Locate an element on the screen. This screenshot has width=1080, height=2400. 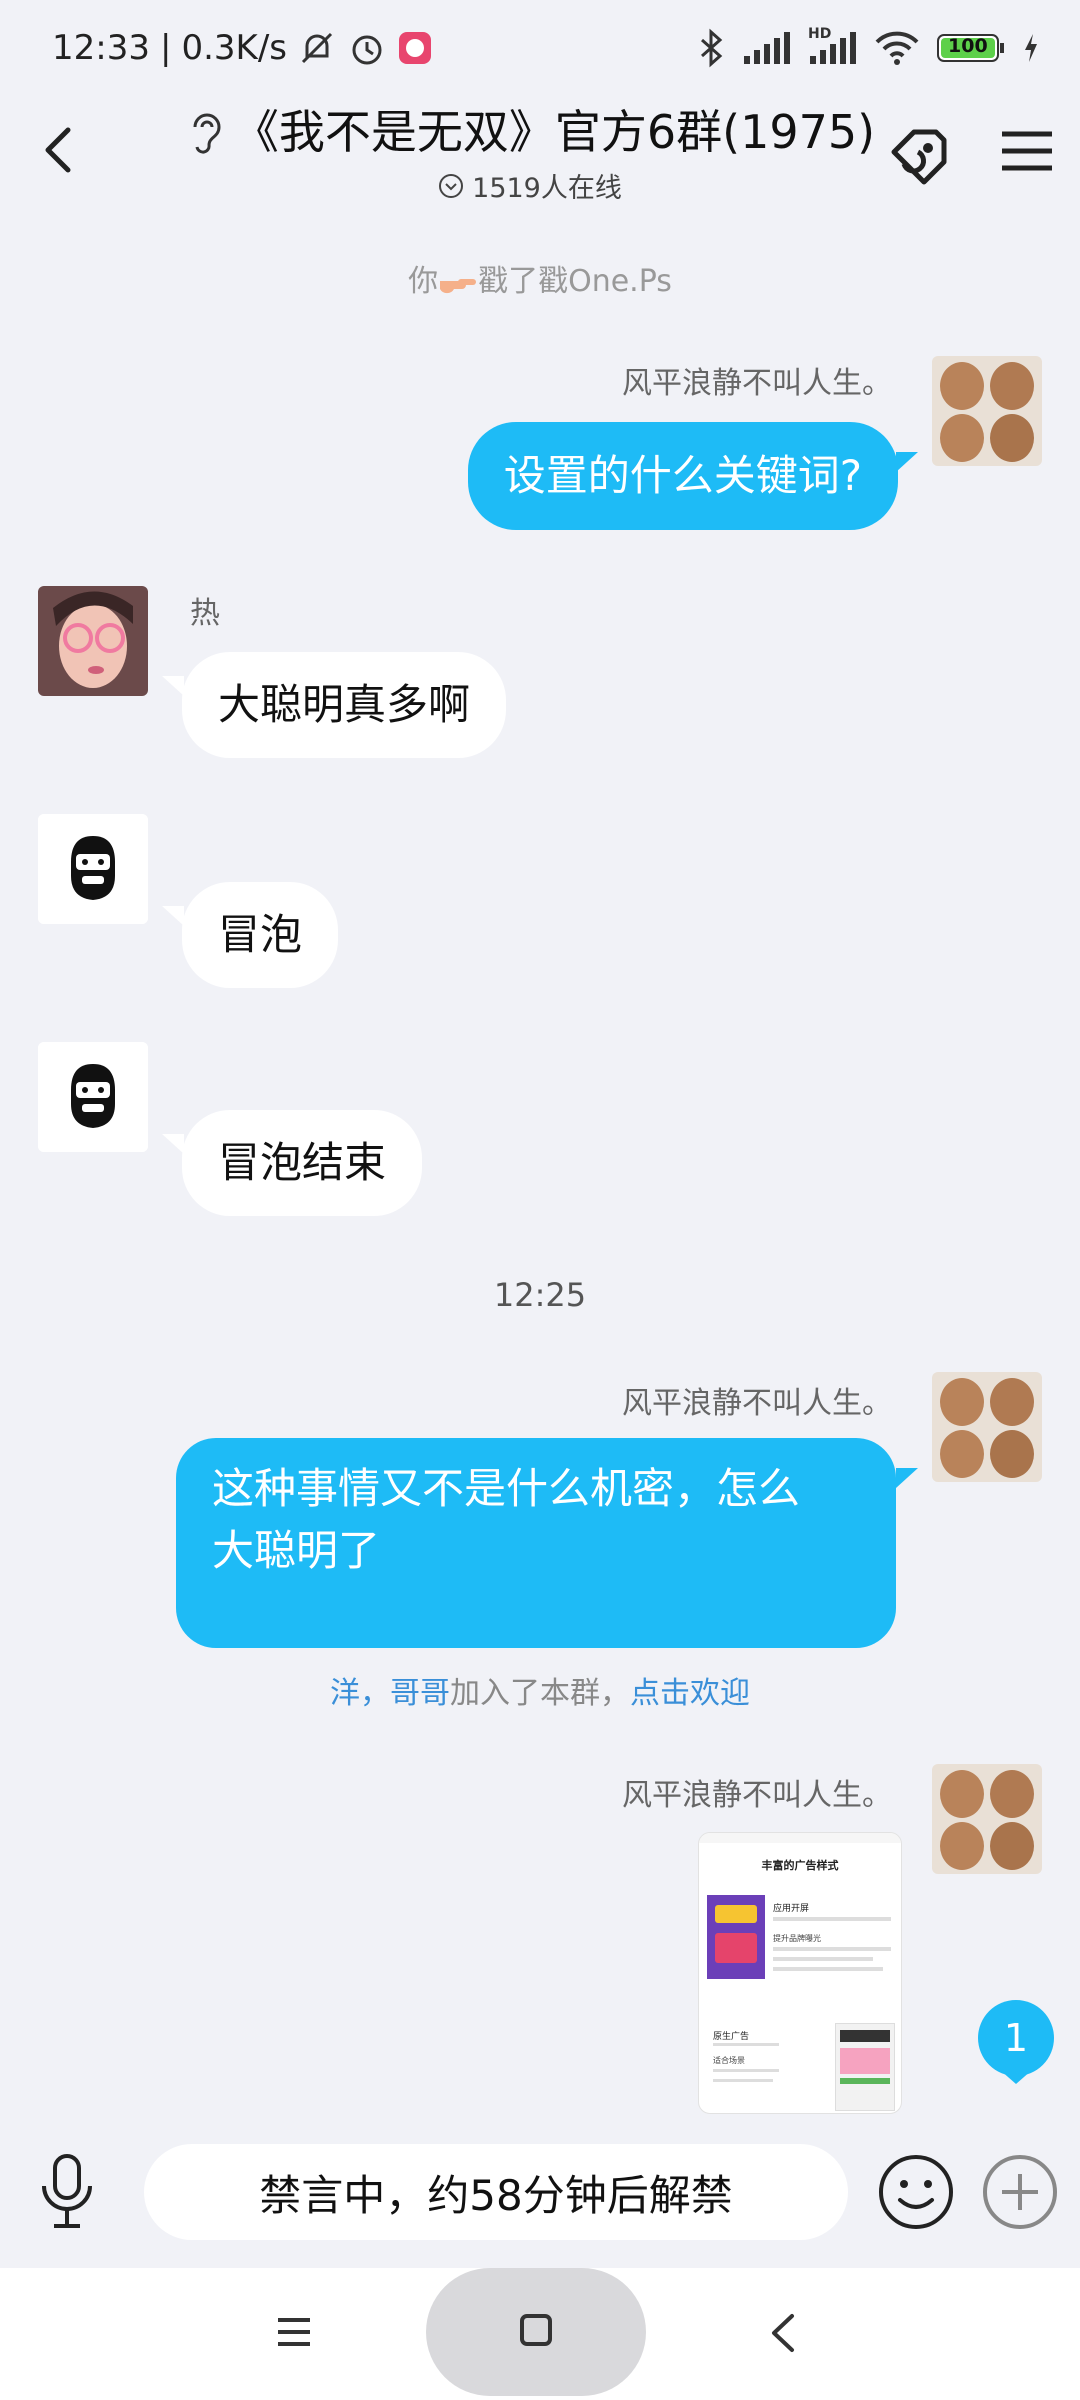
poke-notice: 你 戳了戳One.Ps is located at coordinates (540, 281).